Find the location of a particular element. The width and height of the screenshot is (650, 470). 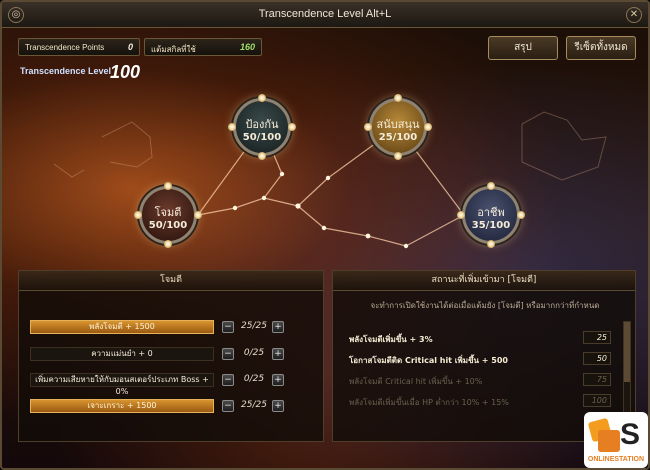

attack-node: โจมตี 50/100 is located at coordinates (168, 215).